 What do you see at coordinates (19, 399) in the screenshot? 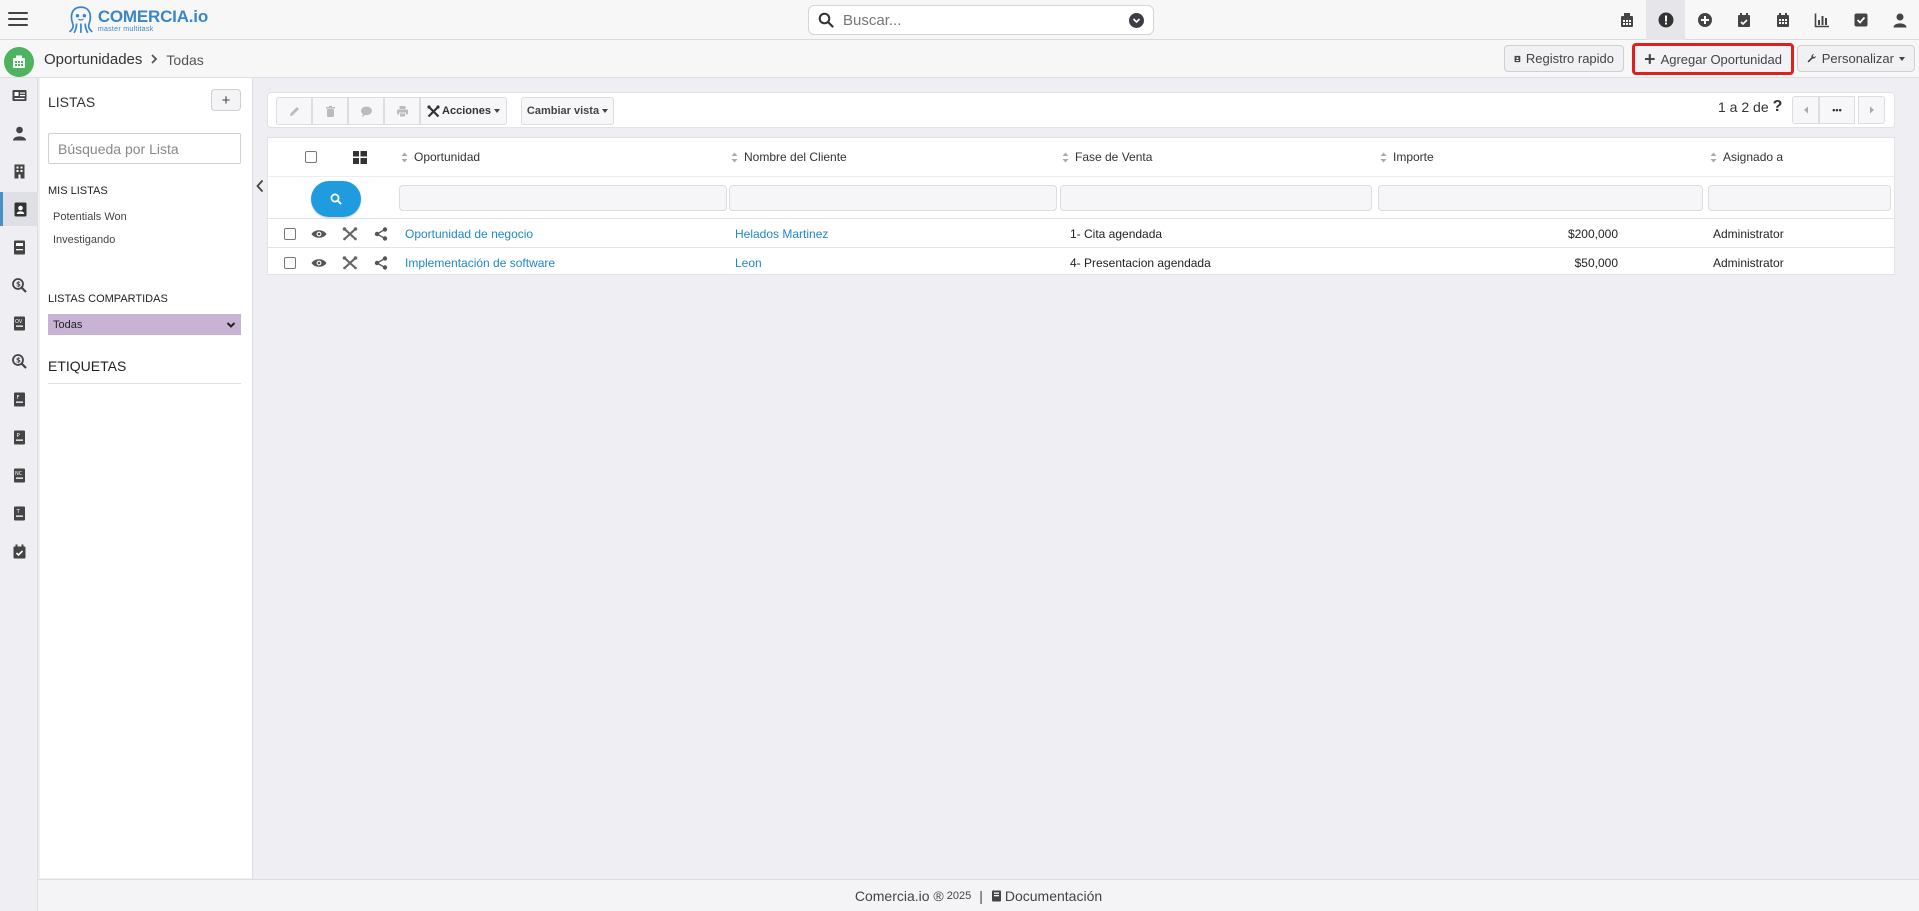
I see `rail-invoice-icon: F` at bounding box center [19, 399].